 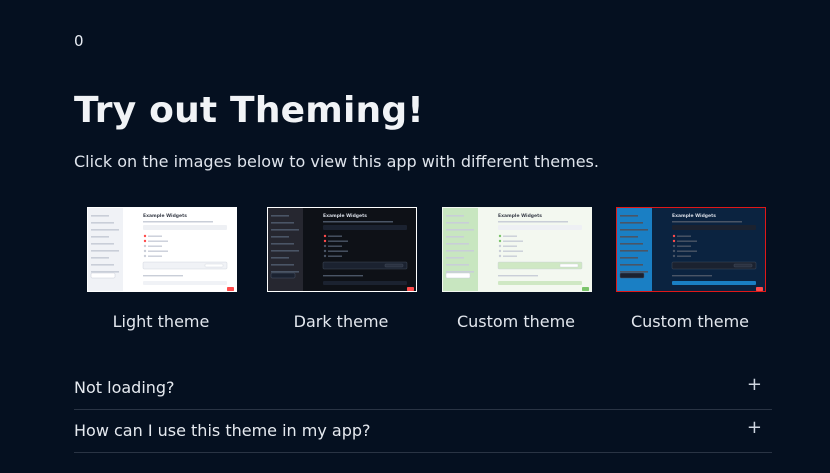 I want to click on theme-label: Dark theme, so click(x=341, y=321).